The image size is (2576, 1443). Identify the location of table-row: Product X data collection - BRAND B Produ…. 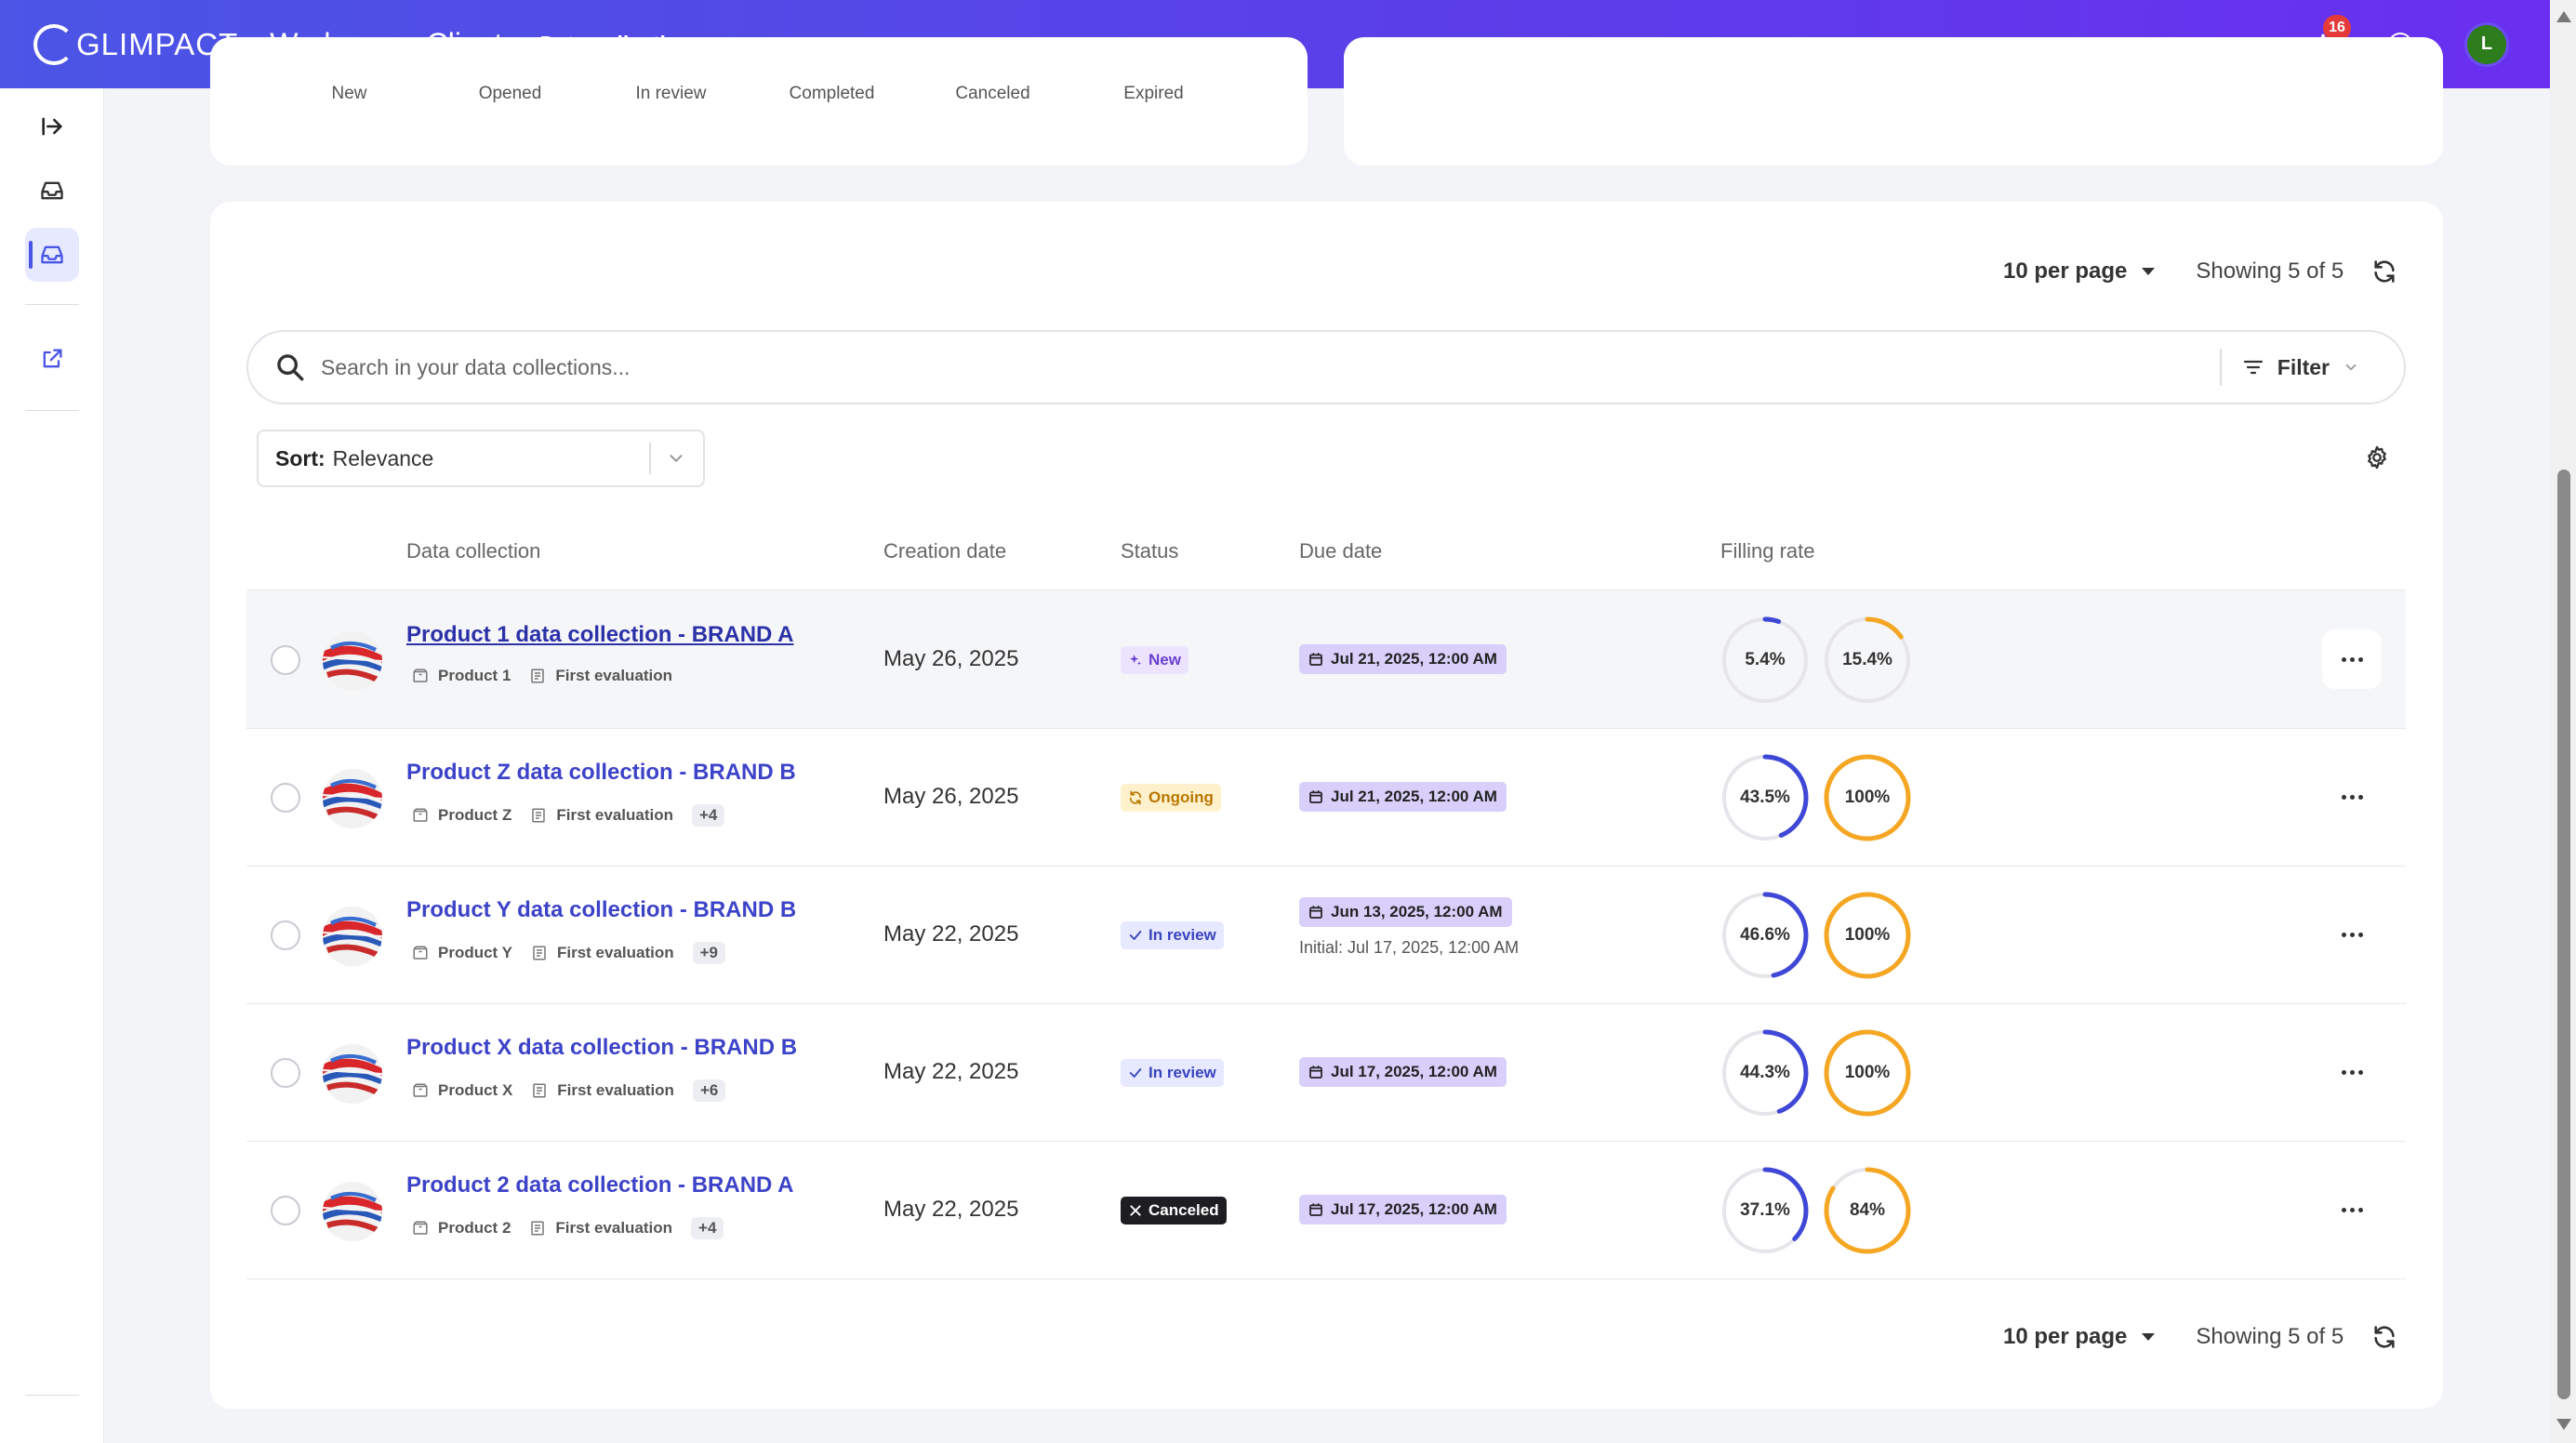
(1326, 1072).